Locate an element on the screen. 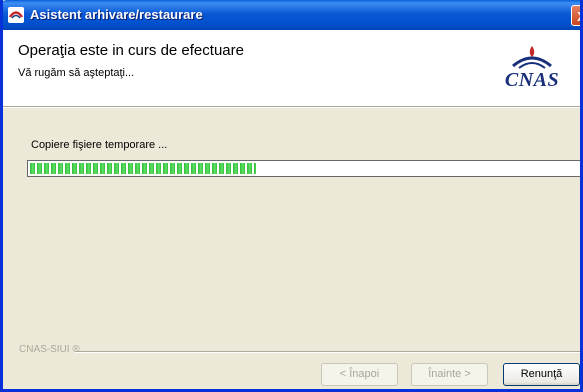 The height and width of the screenshot is (392, 583). cnas-logo-mark-icon is located at coordinates (532, 57).